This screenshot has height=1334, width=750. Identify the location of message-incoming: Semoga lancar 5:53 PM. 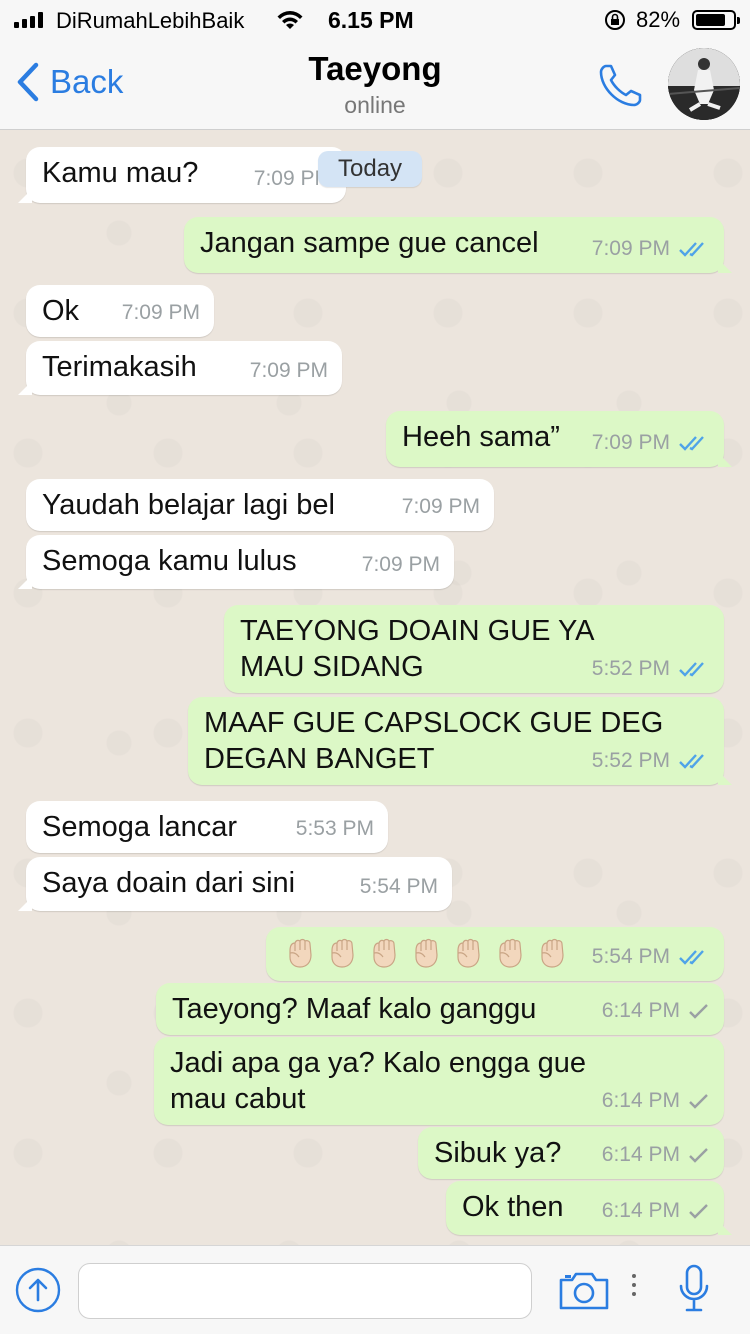
(207, 827).